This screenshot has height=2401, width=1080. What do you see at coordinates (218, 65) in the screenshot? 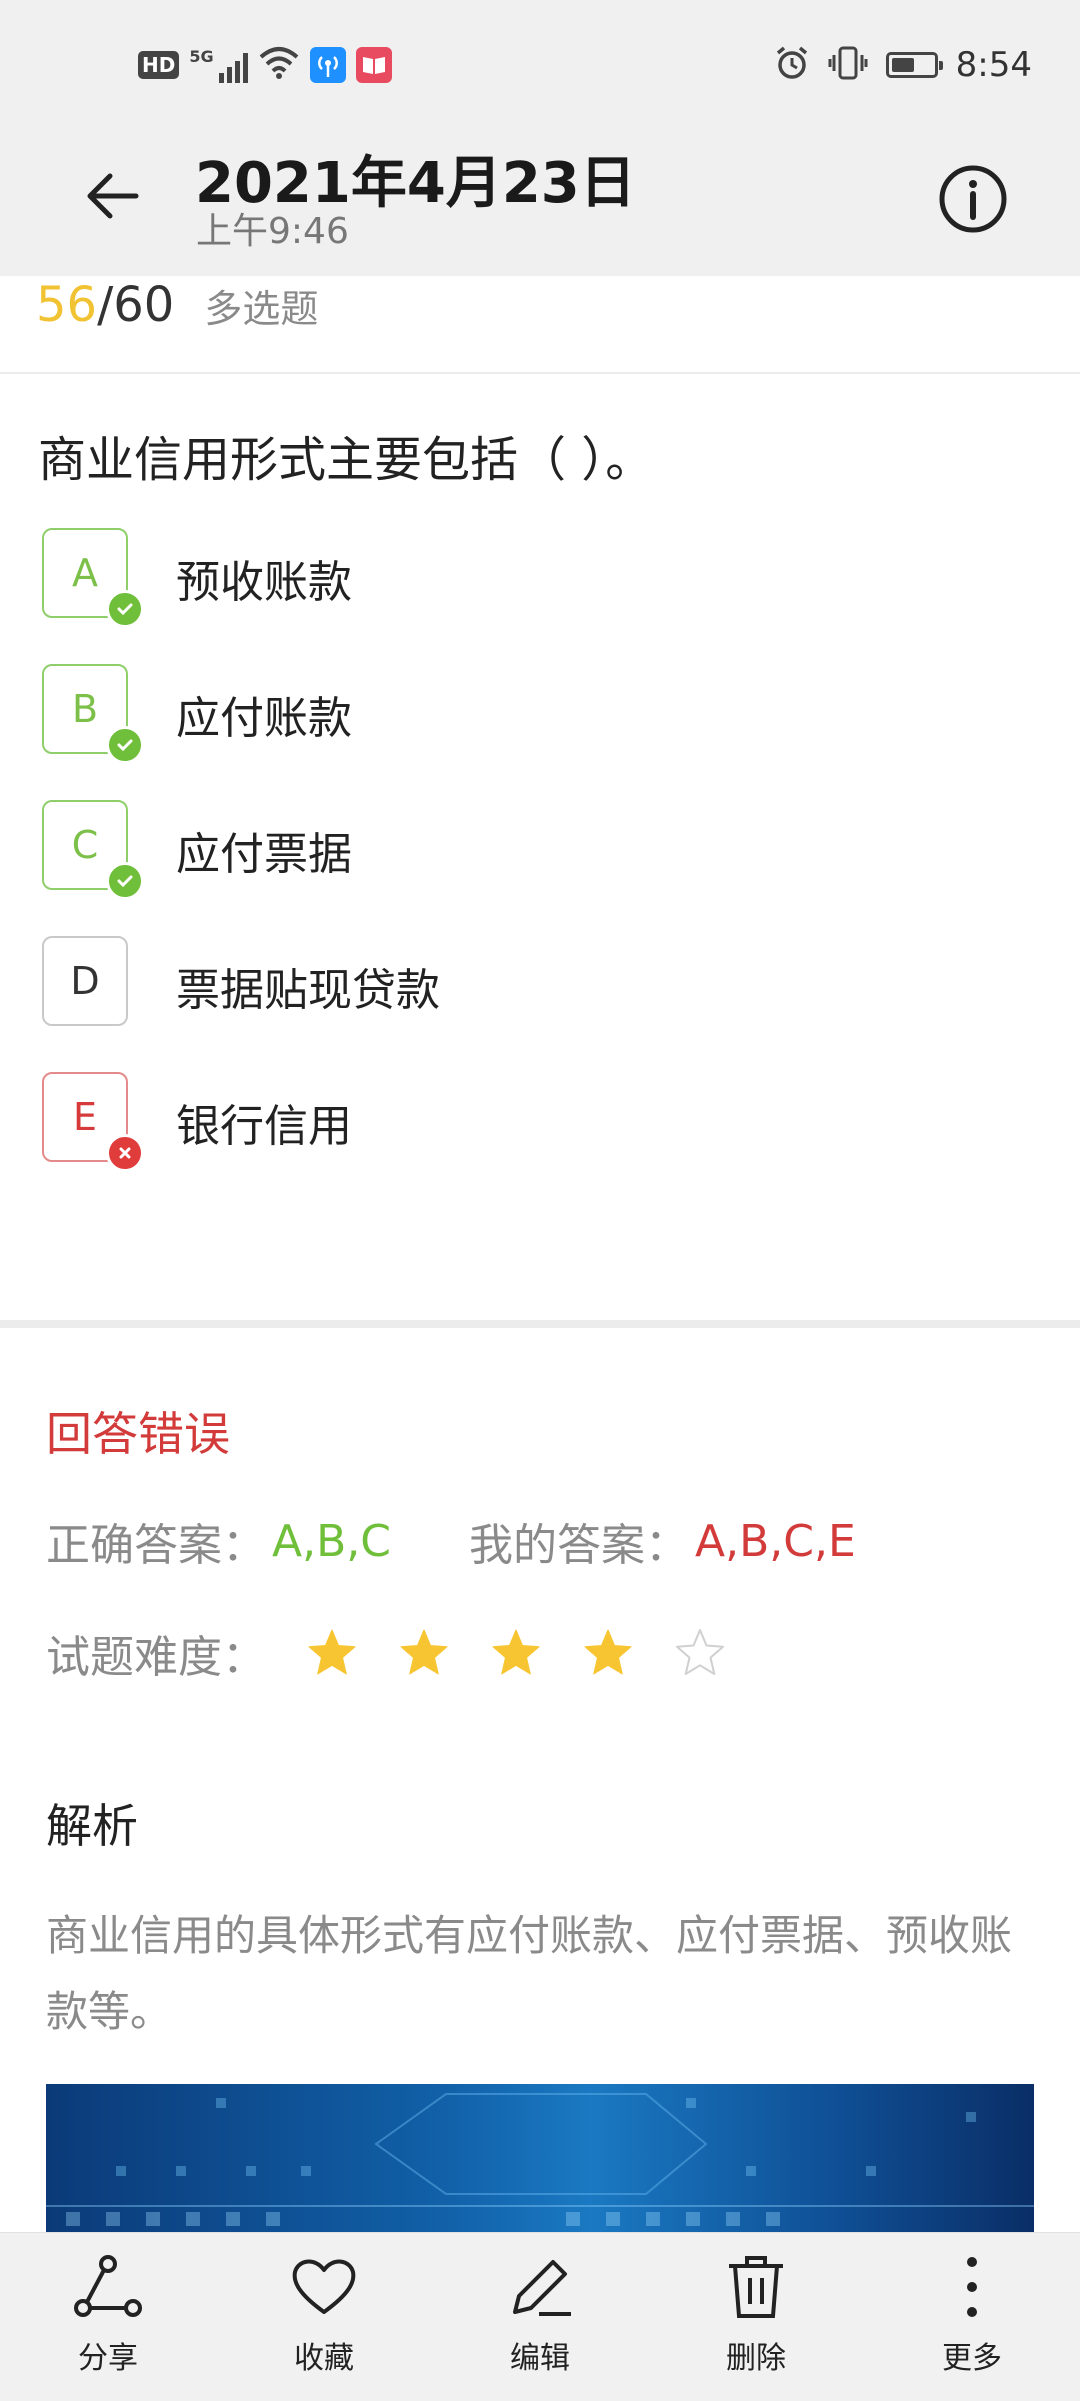
I see `signal-5g-icon: 5G` at bounding box center [218, 65].